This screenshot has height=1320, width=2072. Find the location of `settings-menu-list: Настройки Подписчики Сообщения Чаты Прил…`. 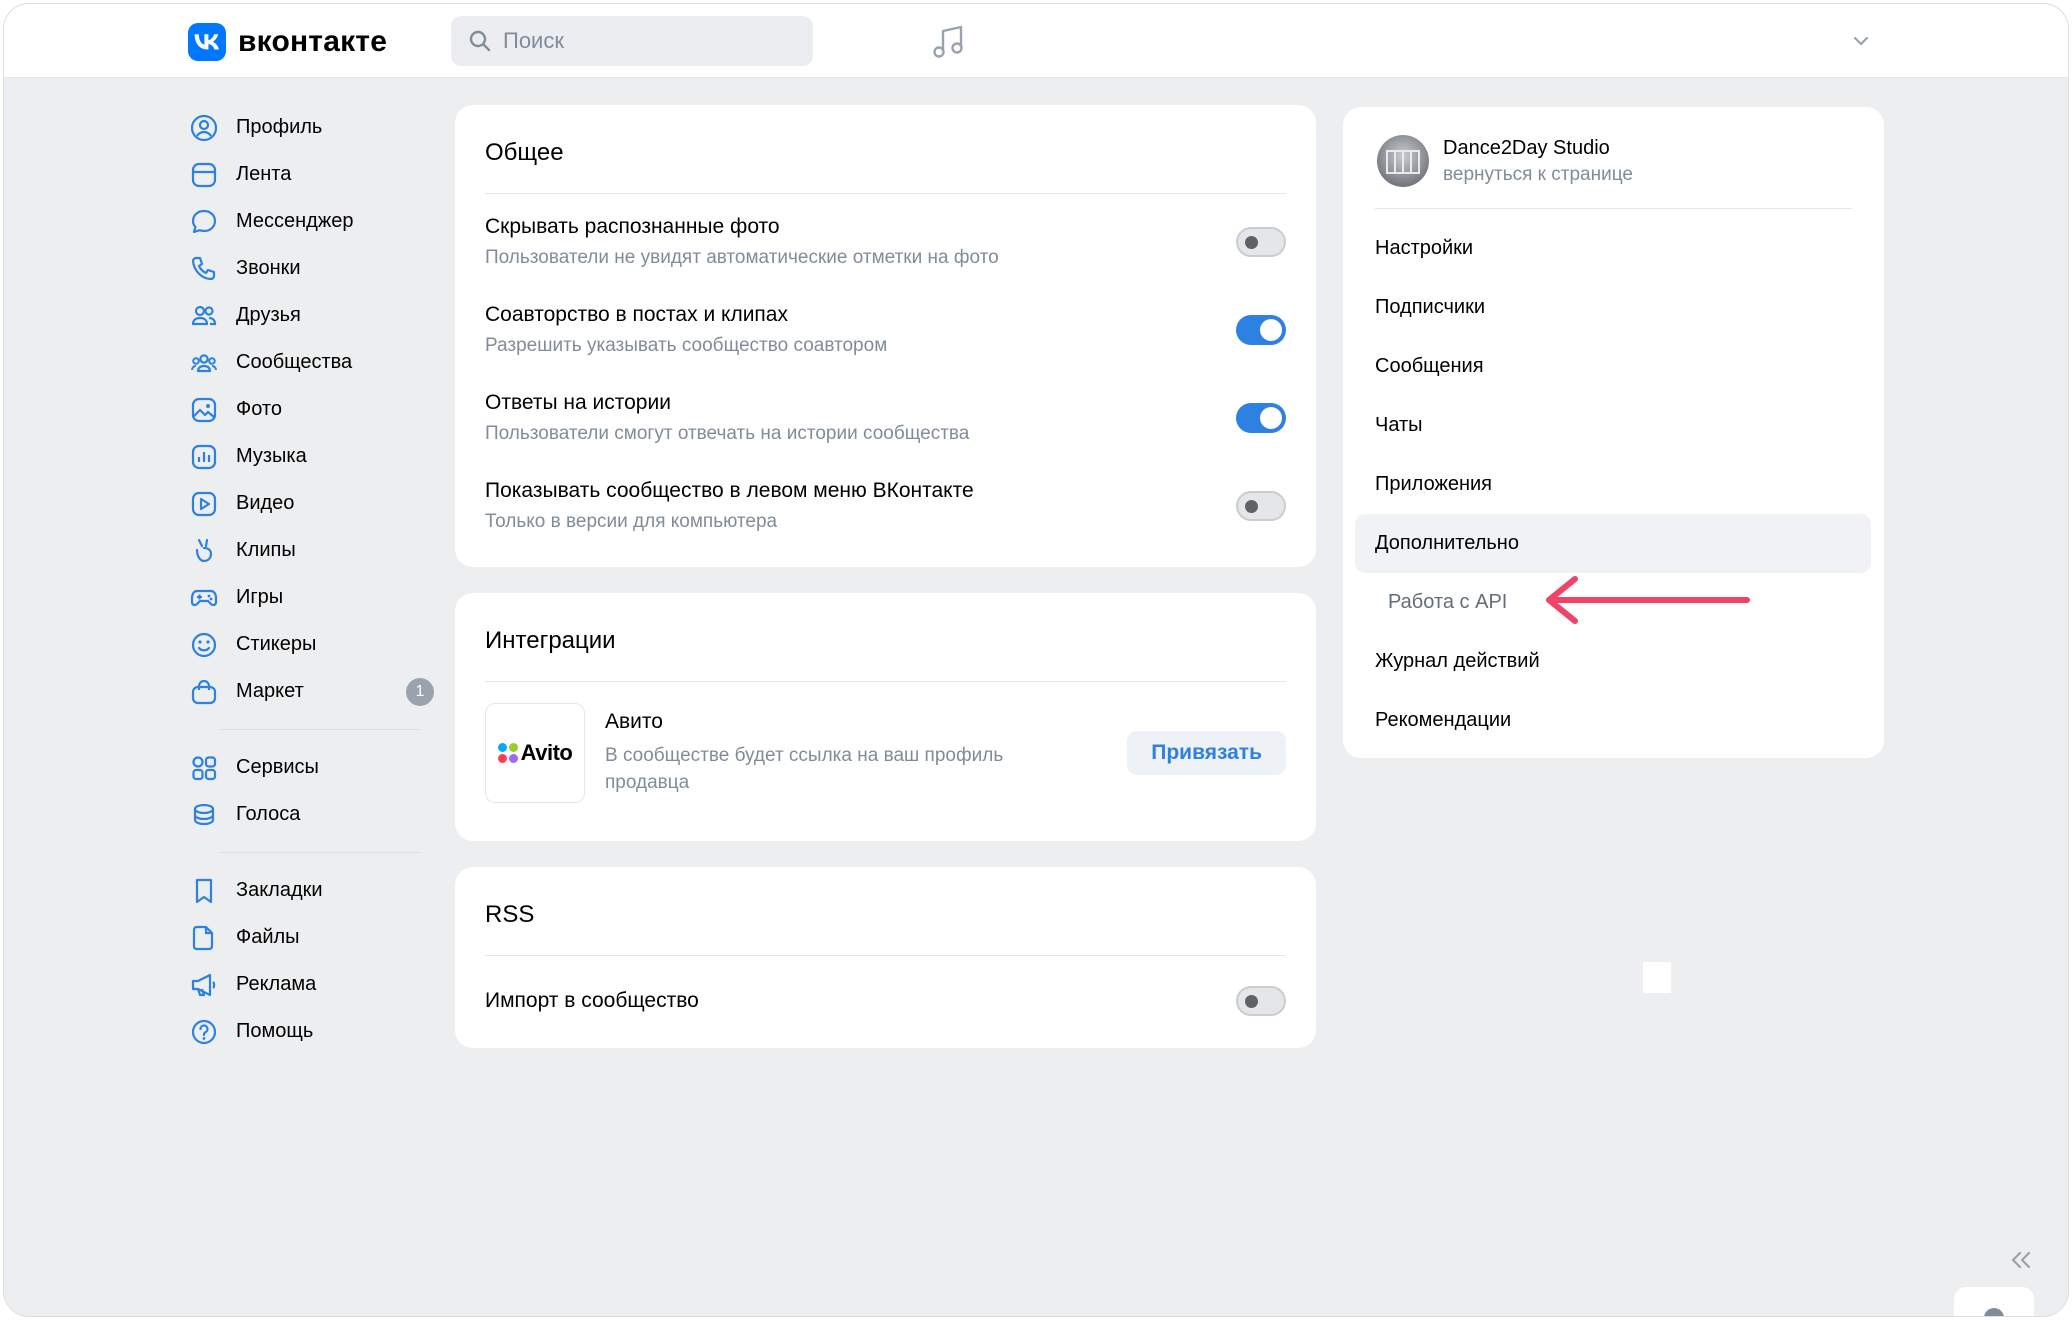

settings-menu-list: Настройки Подписчики Сообщения Чаты Прил… is located at coordinates (1613, 484).